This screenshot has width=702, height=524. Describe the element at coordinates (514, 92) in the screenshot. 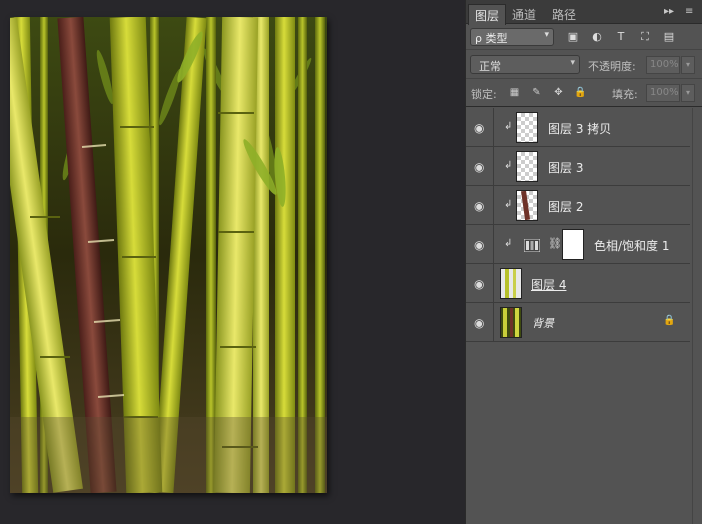

I see `lock-transparency-icon: ▦` at that location.